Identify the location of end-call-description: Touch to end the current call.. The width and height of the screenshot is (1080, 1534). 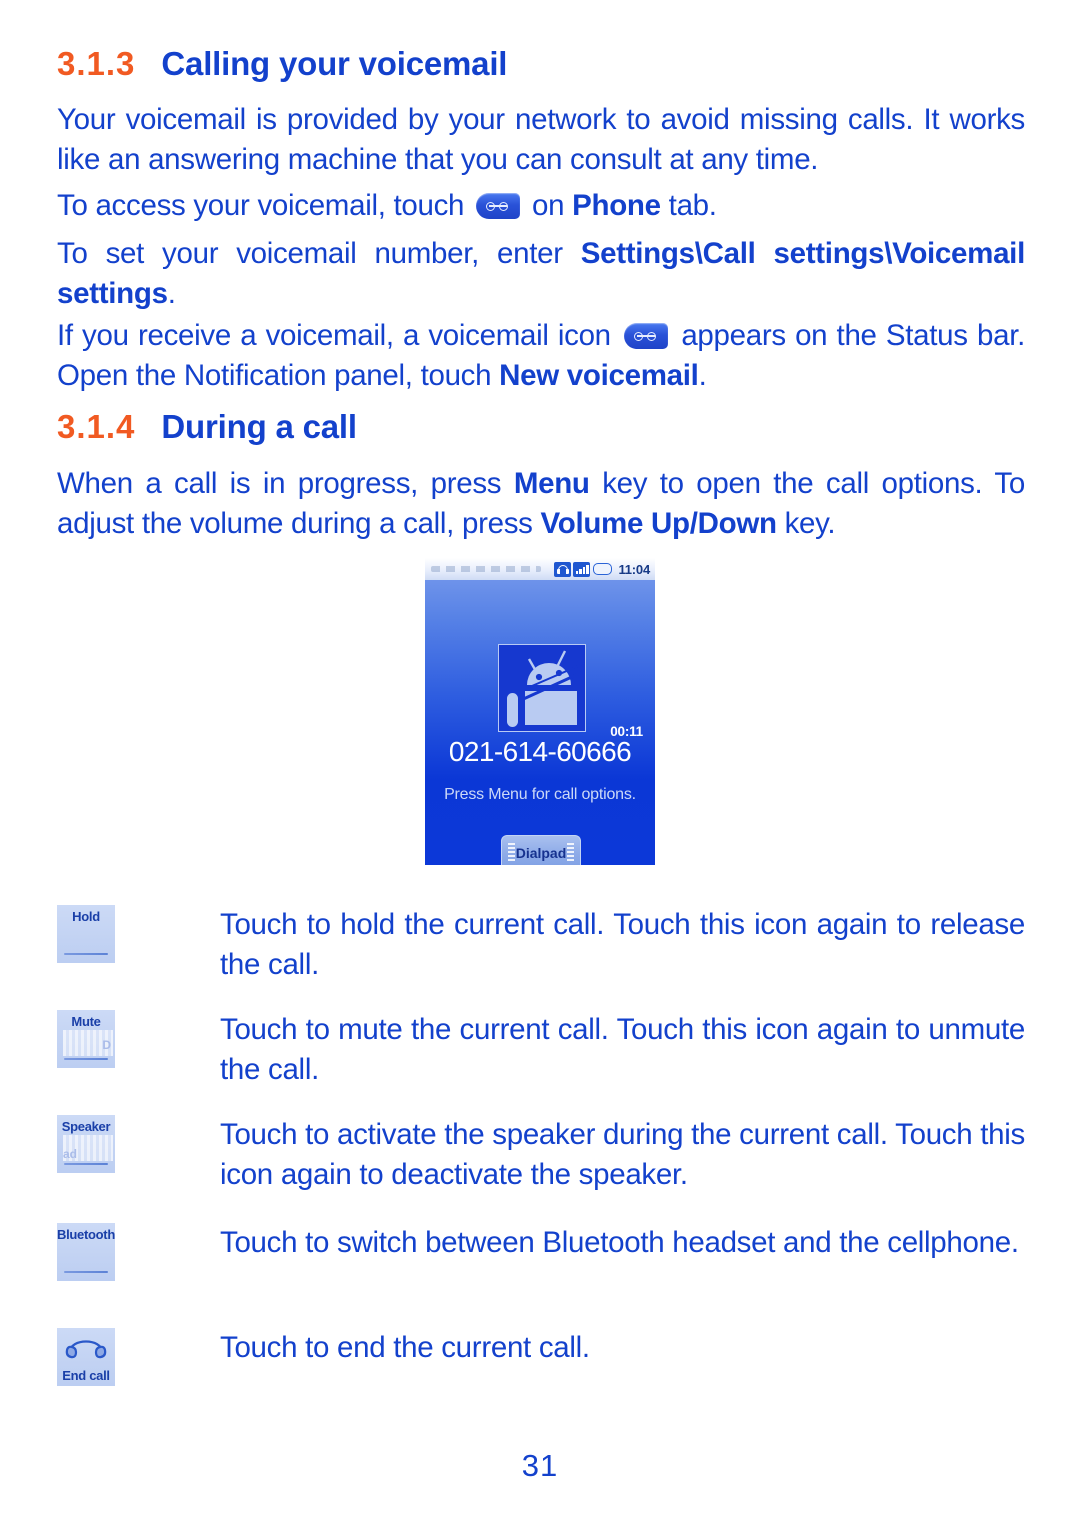
(405, 1347).